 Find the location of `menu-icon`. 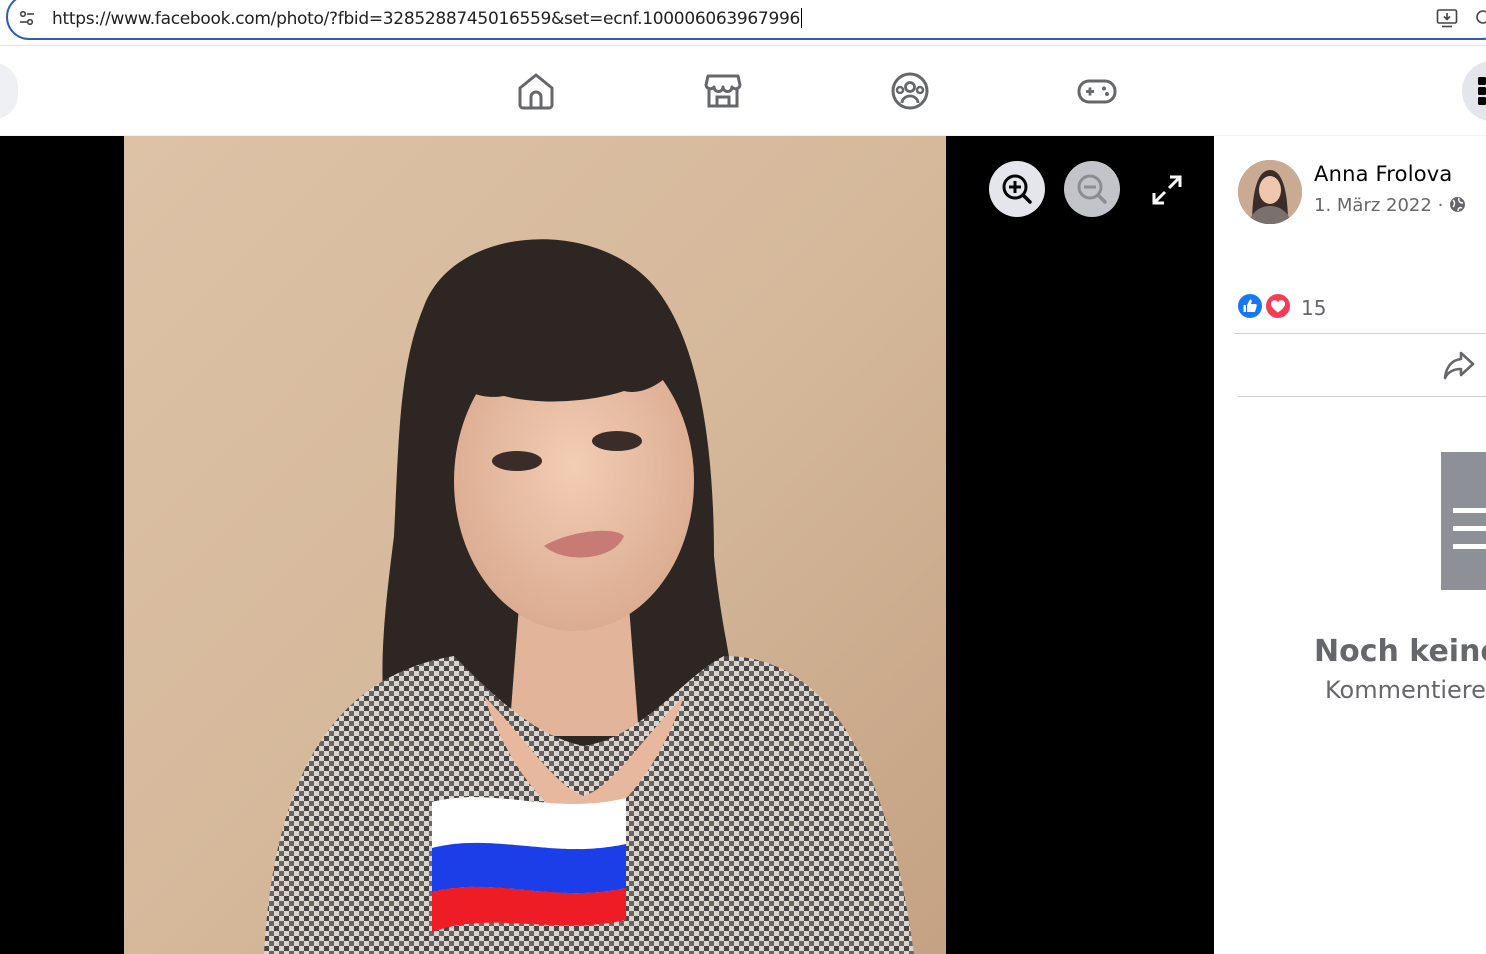

menu-icon is located at coordinates (1482, 91).